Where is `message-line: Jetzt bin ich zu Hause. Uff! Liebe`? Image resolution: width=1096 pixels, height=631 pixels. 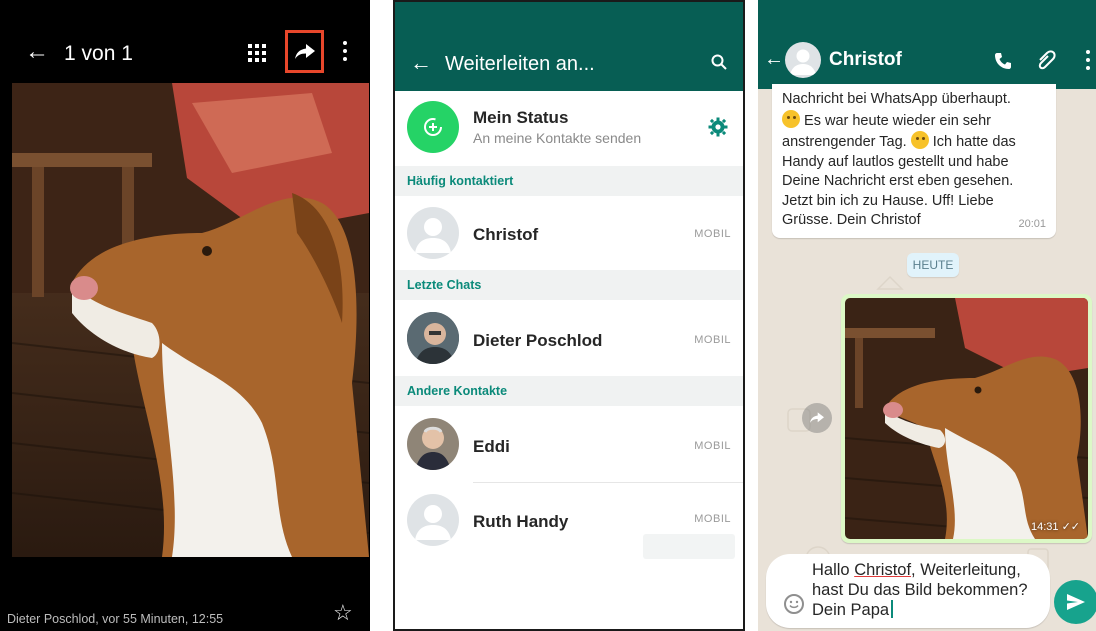
message-line: Jetzt bin ich zu Hause. Uff! Liebe is located at coordinates (888, 200).